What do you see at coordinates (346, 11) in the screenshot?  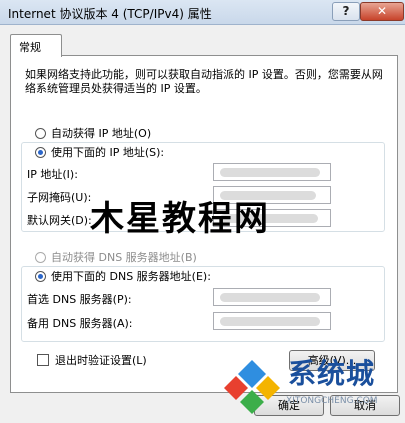 I see `help-button: ?` at bounding box center [346, 11].